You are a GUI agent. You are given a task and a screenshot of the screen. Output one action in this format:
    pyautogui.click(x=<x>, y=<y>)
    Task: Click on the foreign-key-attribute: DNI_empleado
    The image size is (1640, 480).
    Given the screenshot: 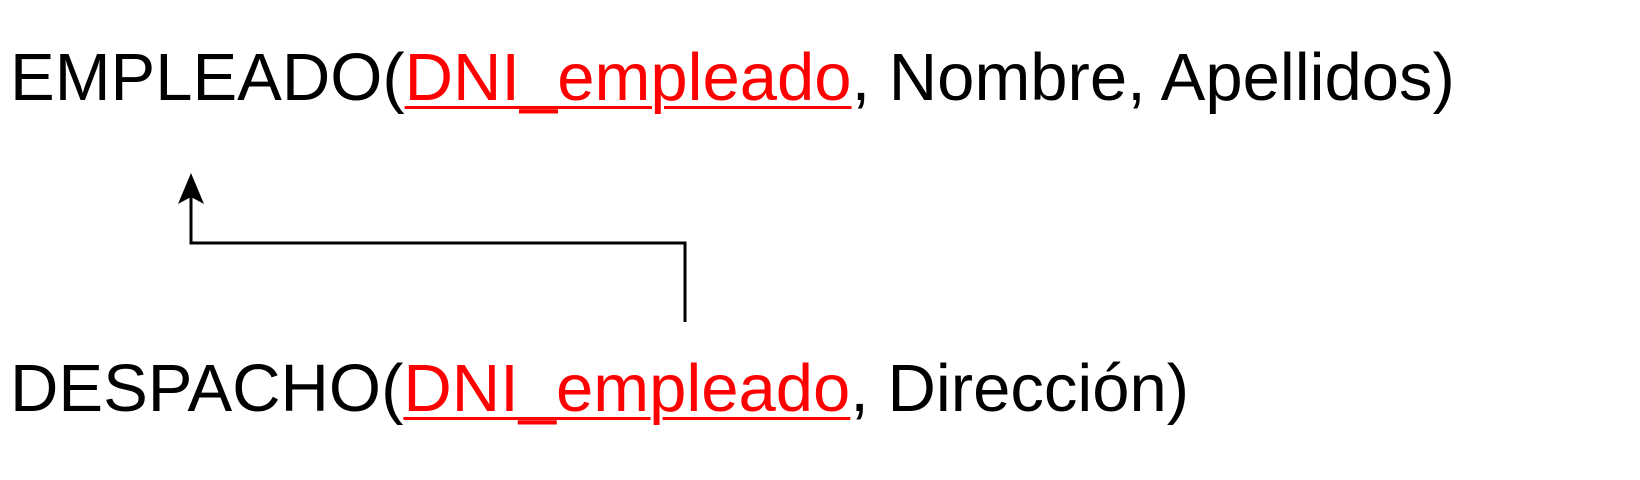 What is the action you would take?
    pyautogui.click(x=627, y=388)
    